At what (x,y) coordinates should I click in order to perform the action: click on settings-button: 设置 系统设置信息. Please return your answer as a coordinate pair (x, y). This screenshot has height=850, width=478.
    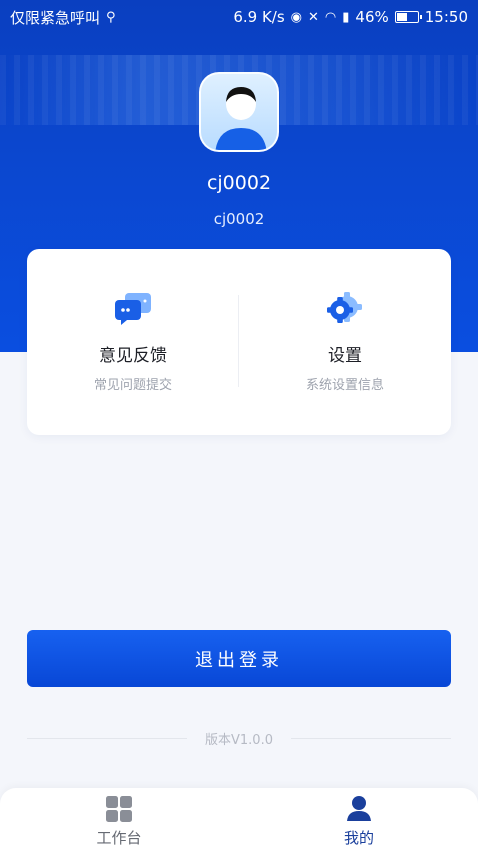
    Looking at the image, I should click on (345, 342).